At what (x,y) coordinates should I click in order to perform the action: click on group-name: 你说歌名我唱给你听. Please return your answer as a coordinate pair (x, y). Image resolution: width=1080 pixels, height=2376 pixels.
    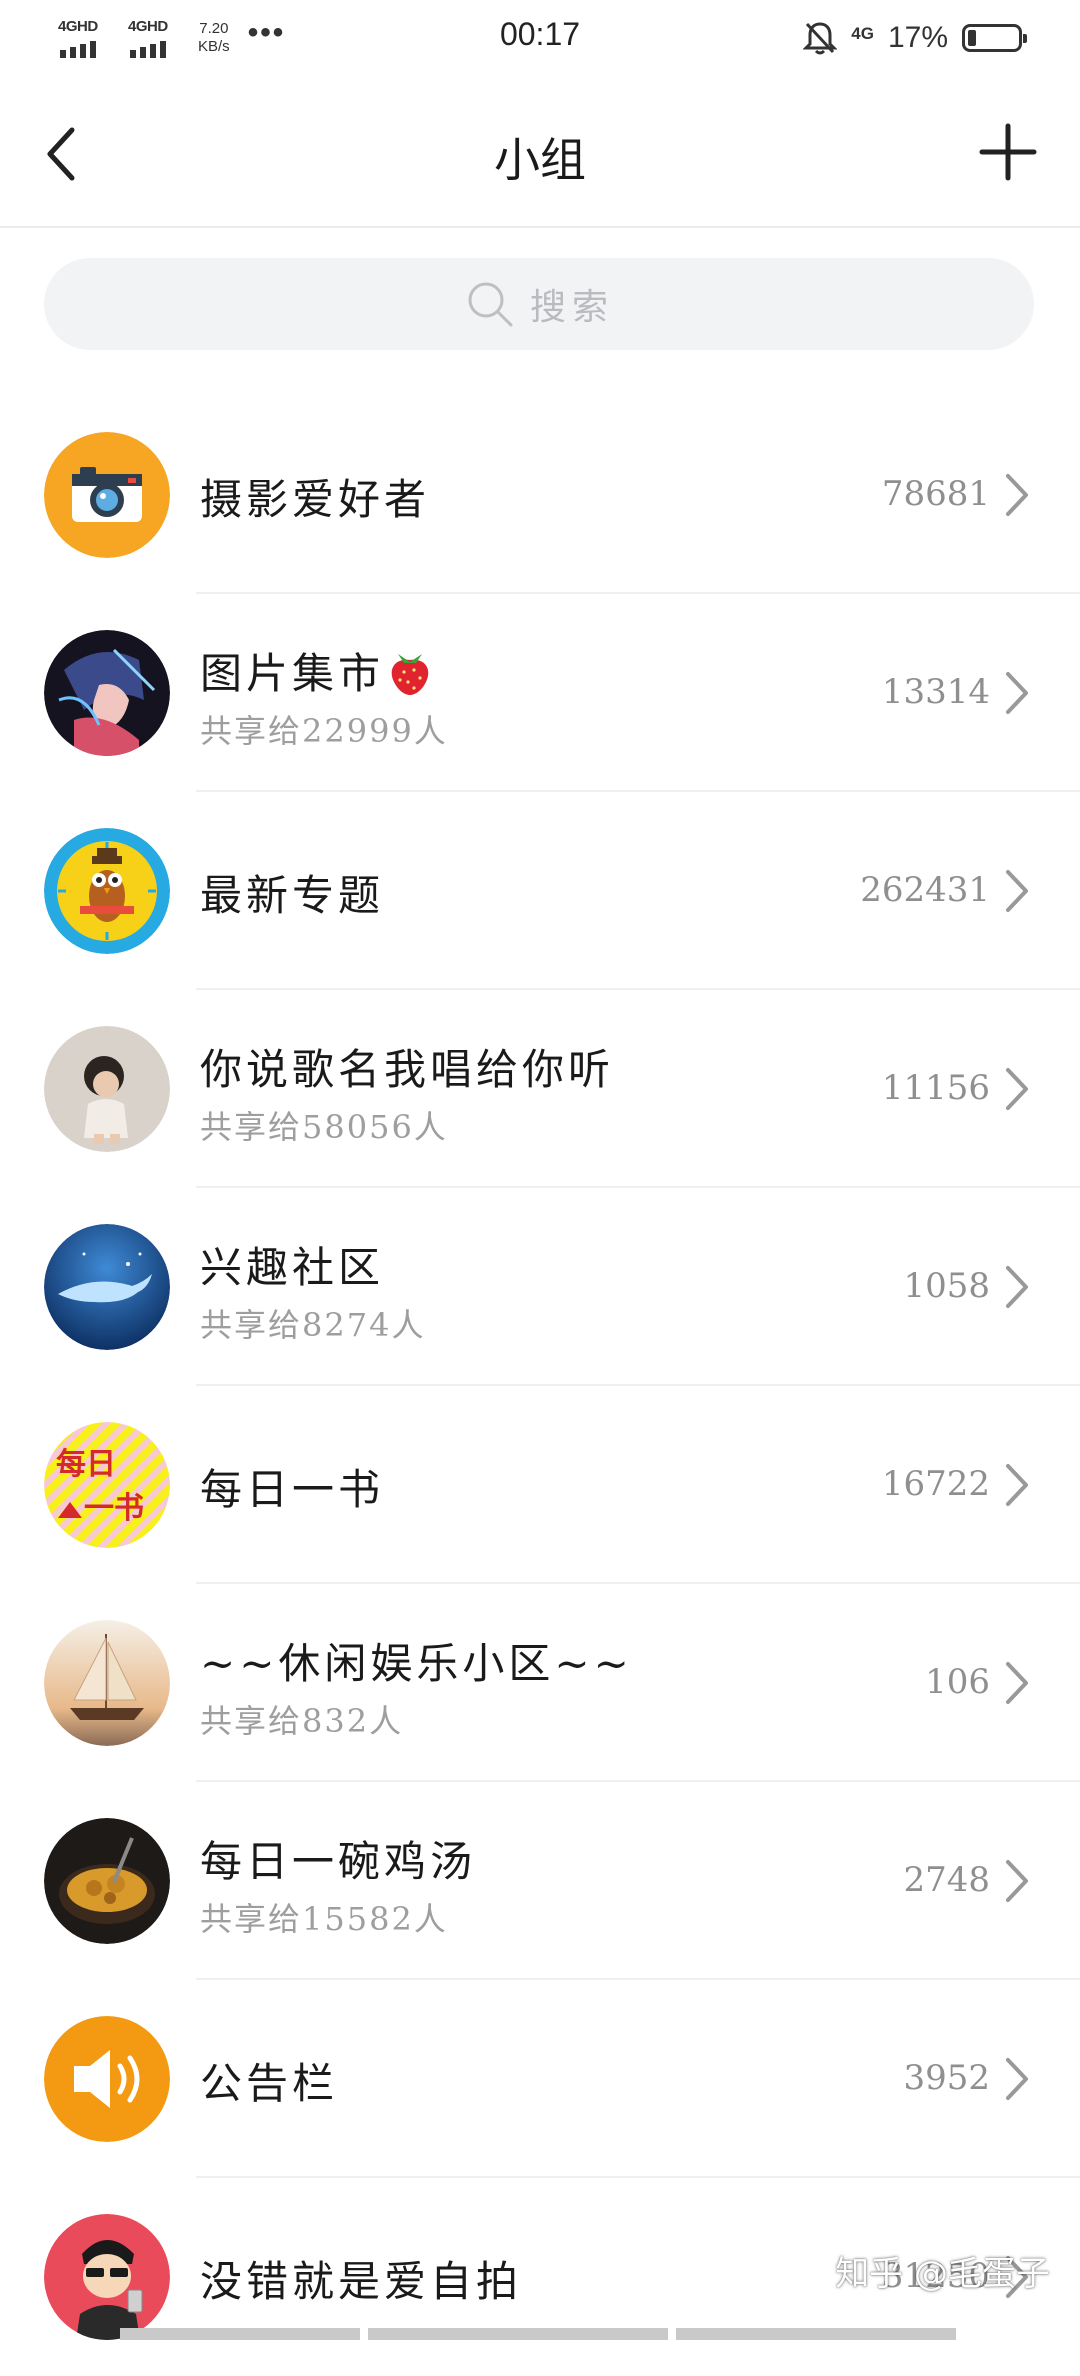
    Looking at the image, I should click on (407, 1069).